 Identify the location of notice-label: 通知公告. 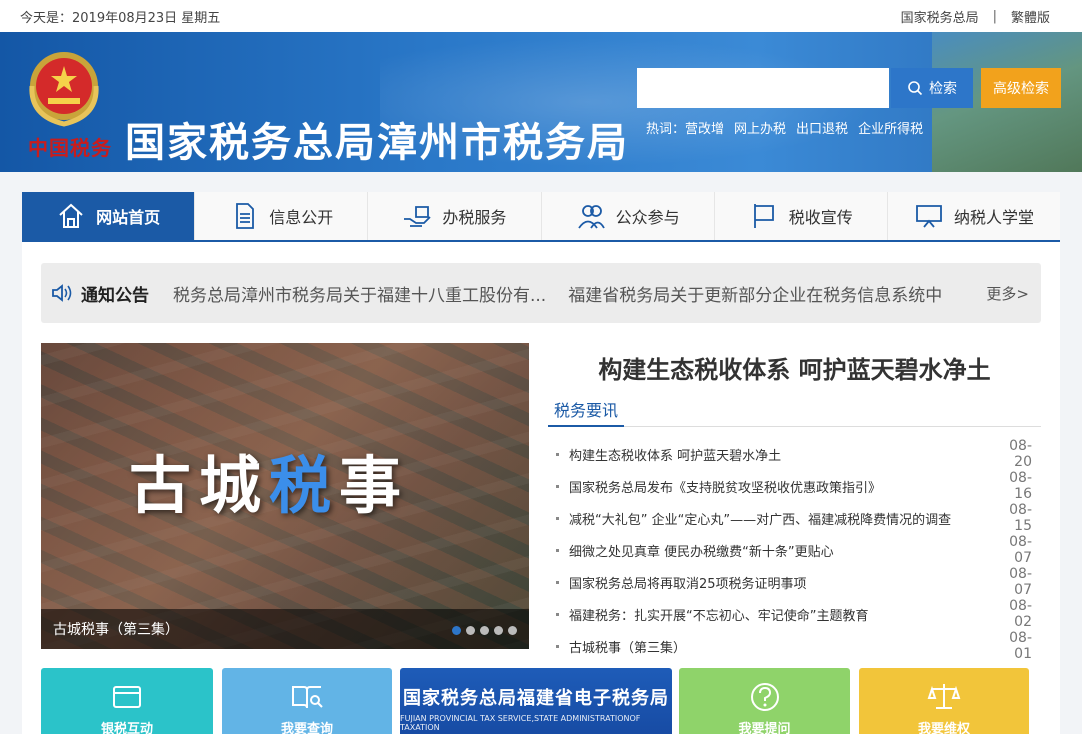
(107, 293).